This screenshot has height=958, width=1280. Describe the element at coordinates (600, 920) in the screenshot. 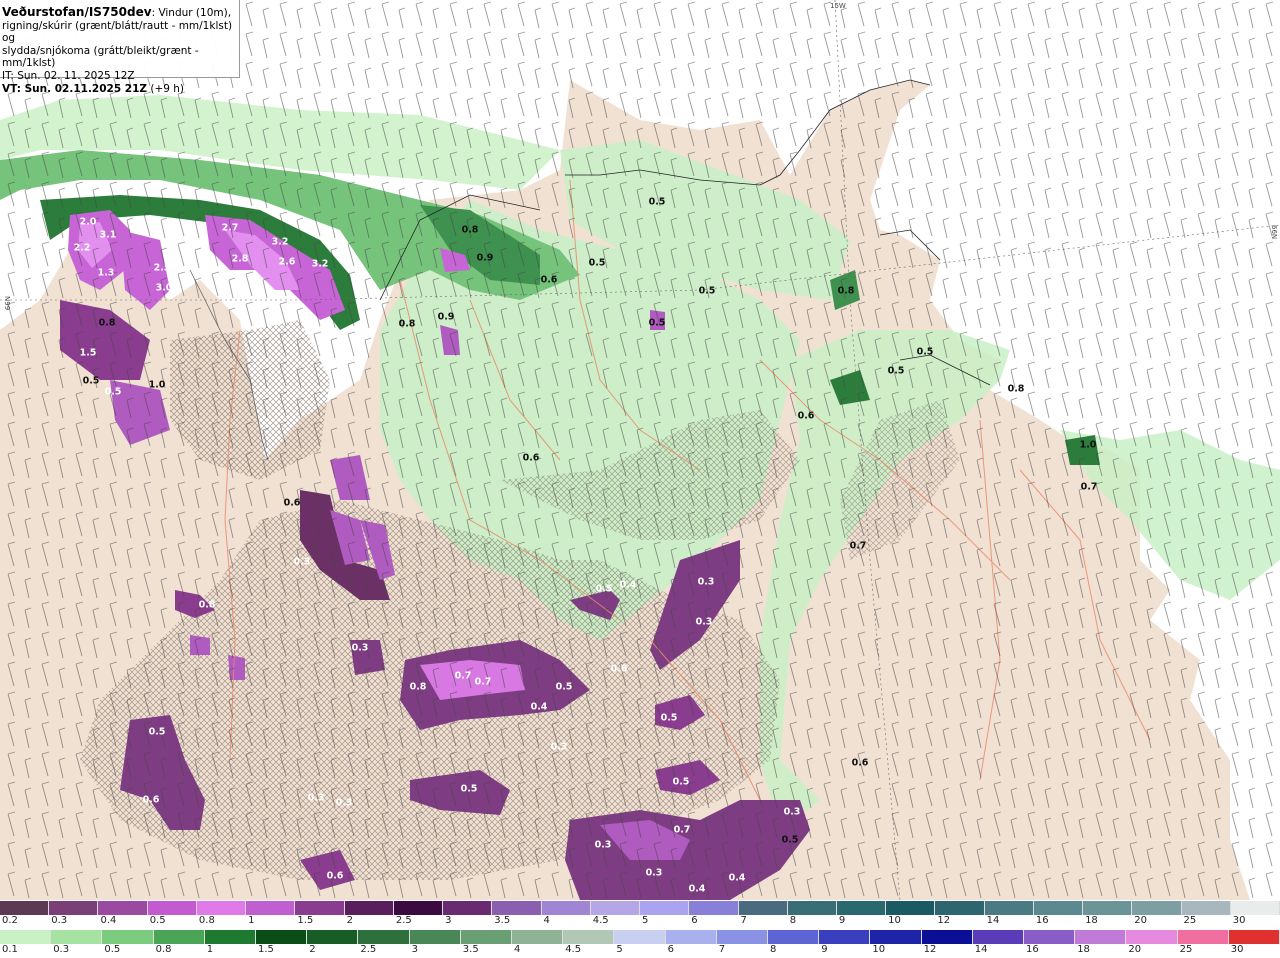

I see `snow-scale-tick: 4.5` at that location.